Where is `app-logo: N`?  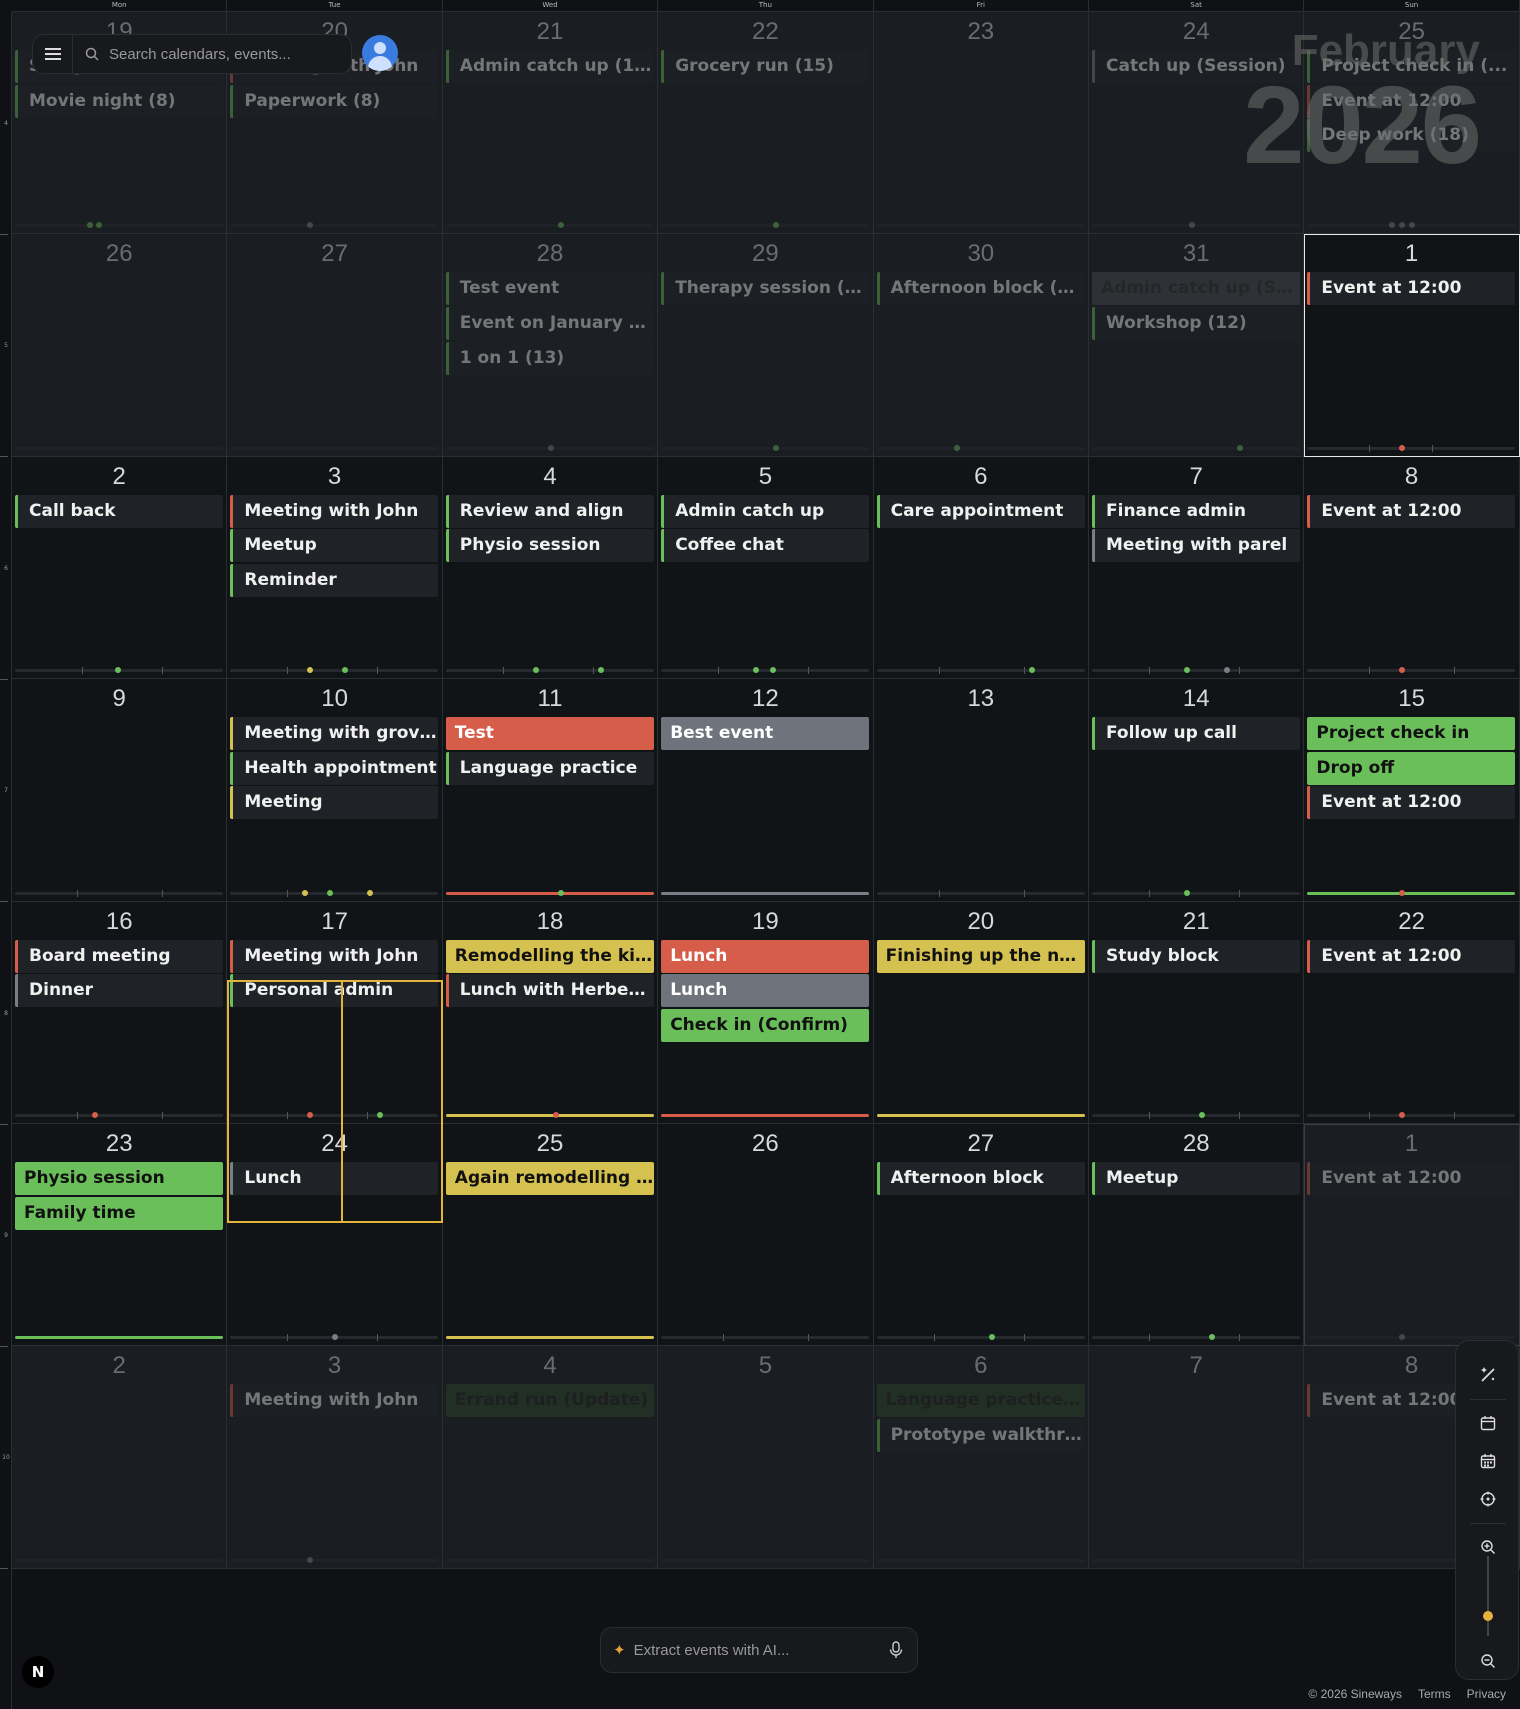 app-logo: N is located at coordinates (38, 1672).